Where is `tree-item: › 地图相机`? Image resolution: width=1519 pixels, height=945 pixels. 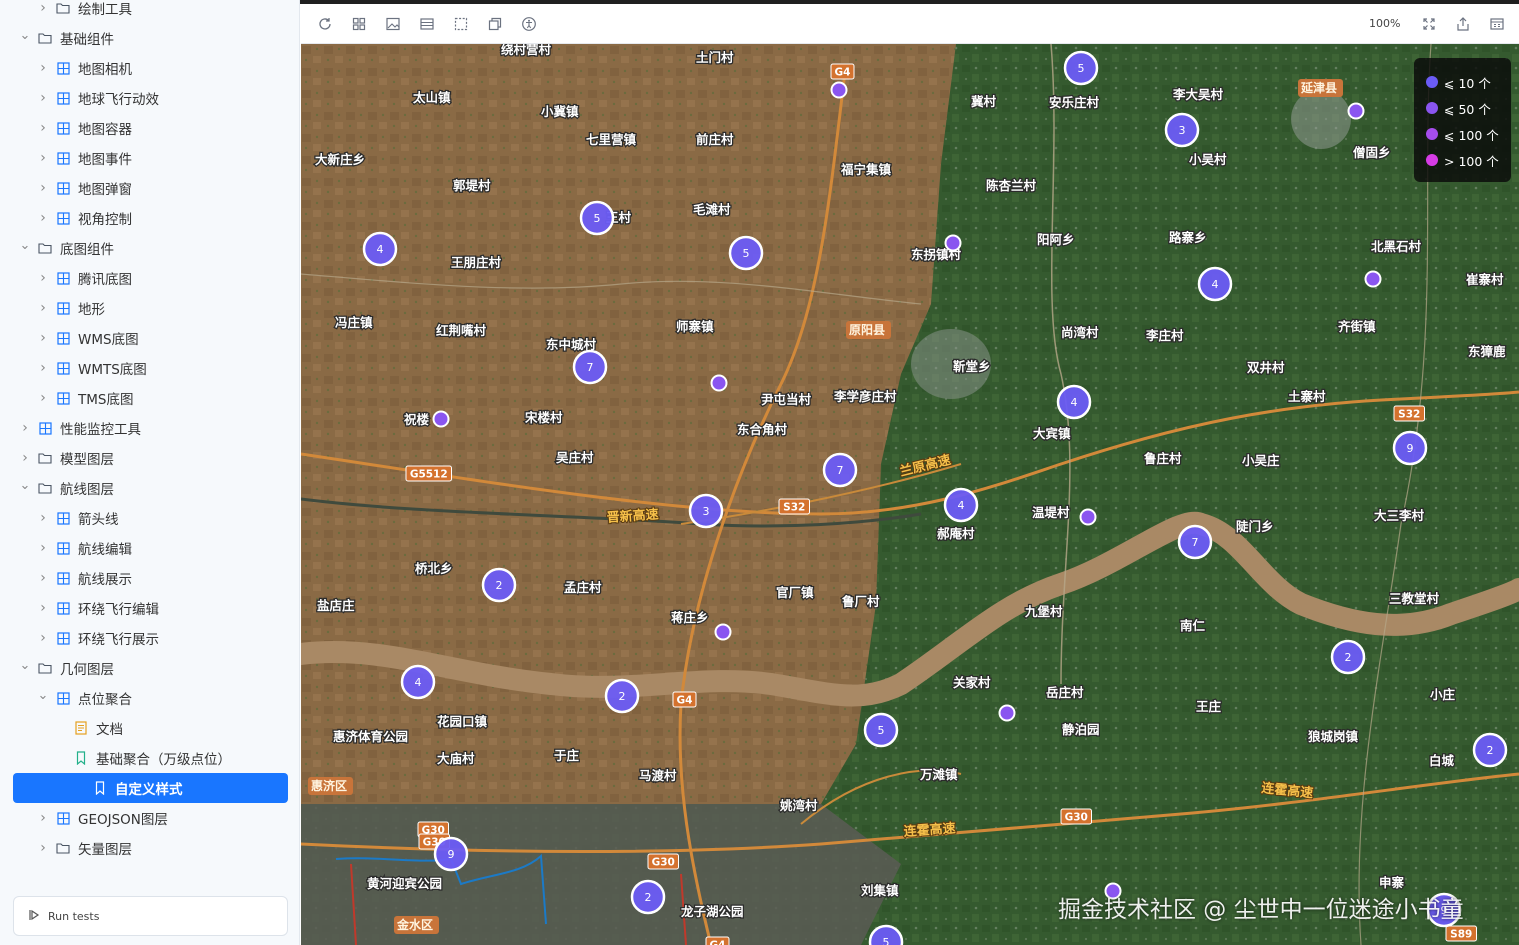 tree-item: › 地图相机 is located at coordinates (150, 68).